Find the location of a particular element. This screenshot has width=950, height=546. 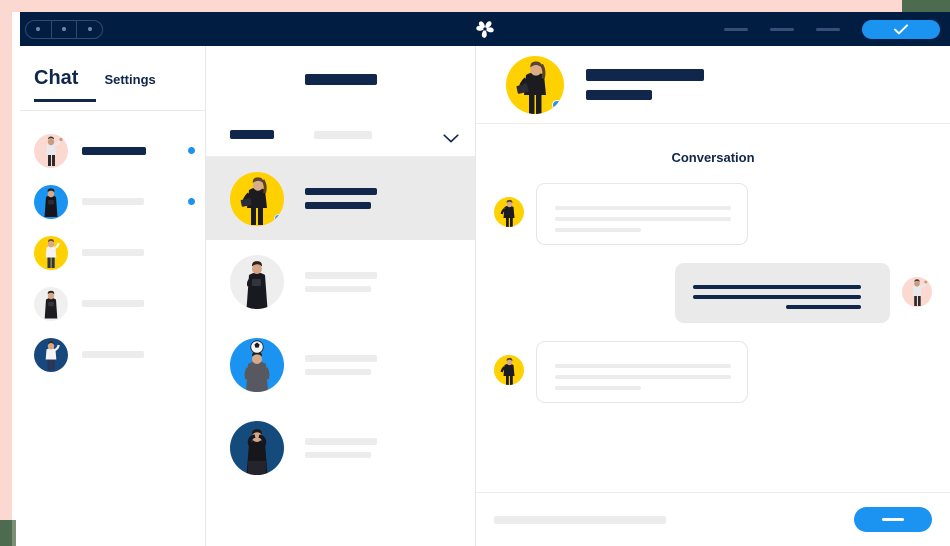

topbar-confirm-button is located at coordinates (901, 29).